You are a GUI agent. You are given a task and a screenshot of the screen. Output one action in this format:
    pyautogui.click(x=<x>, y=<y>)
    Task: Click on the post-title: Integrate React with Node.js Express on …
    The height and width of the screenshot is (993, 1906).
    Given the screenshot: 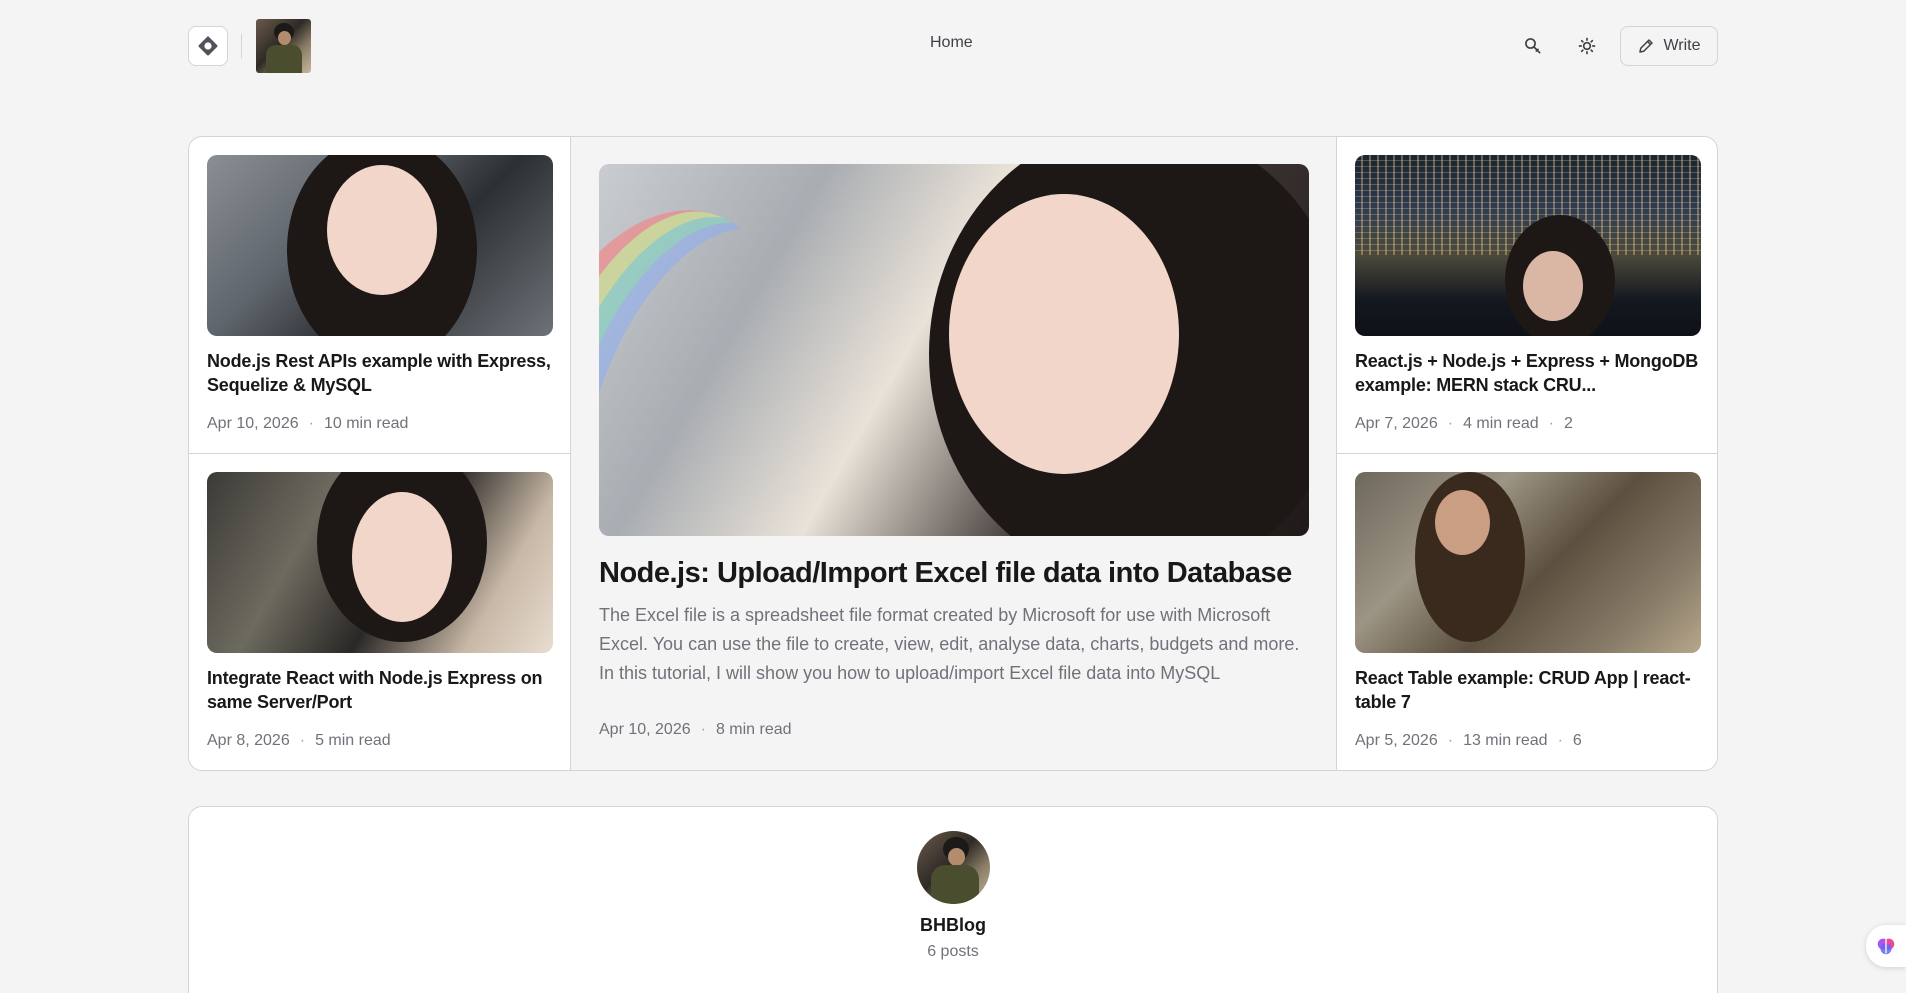 What is the action you would take?
    pyautogui.click(x=380, y=690)
    